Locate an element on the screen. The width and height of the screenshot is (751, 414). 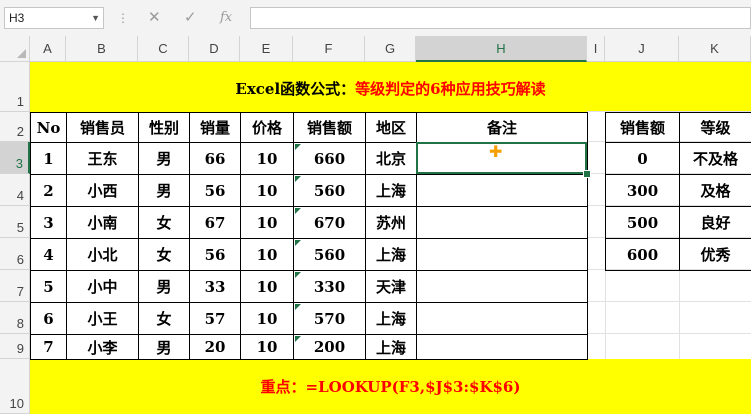
table-cell-d9: 20 is located at coordinates (215, 347).